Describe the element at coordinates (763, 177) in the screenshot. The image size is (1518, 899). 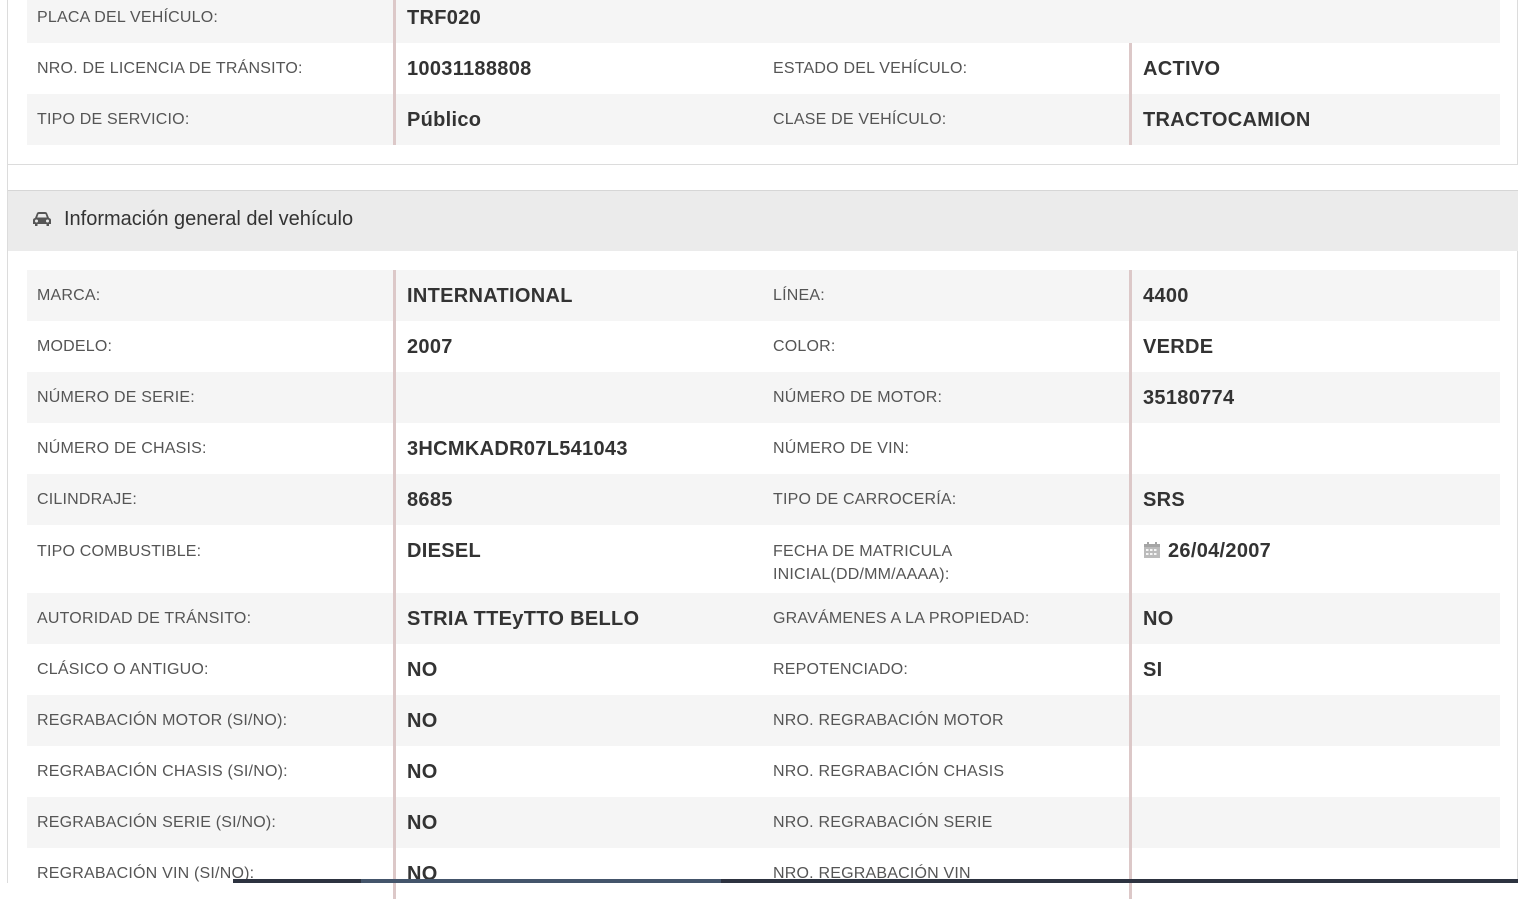
I see `section-gap` at that location.